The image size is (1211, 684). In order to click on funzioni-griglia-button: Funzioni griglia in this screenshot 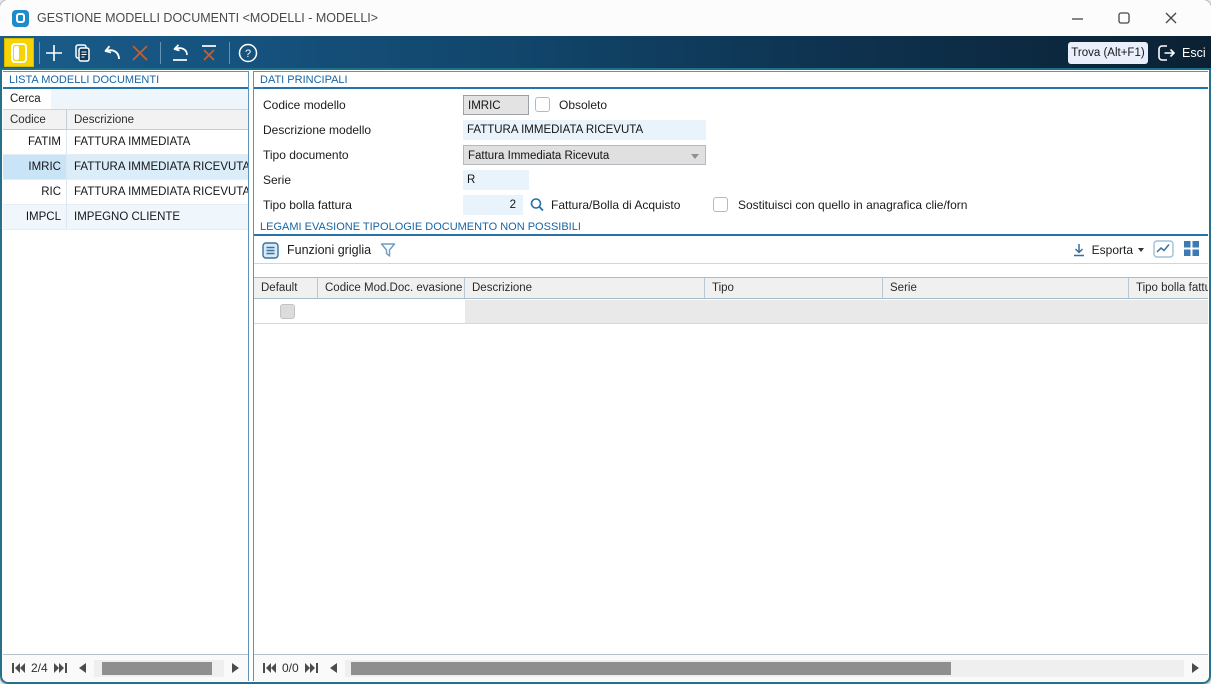, I will do `click(317, 250)`.